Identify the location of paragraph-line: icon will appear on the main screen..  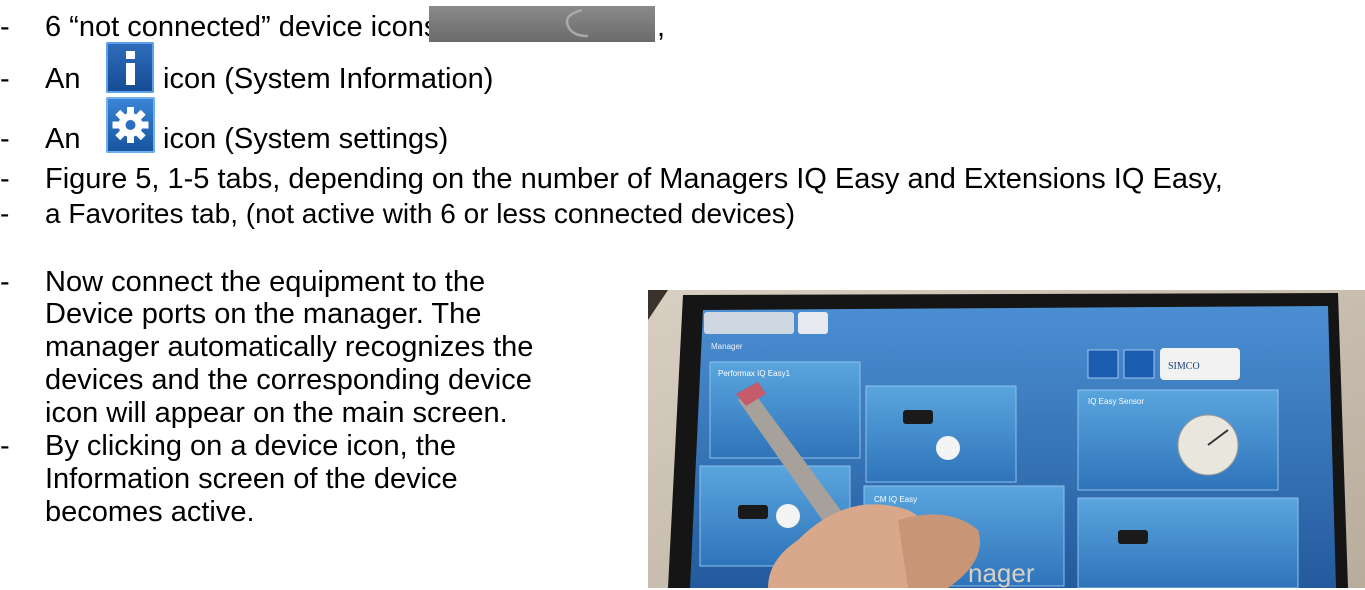
(276, 413).